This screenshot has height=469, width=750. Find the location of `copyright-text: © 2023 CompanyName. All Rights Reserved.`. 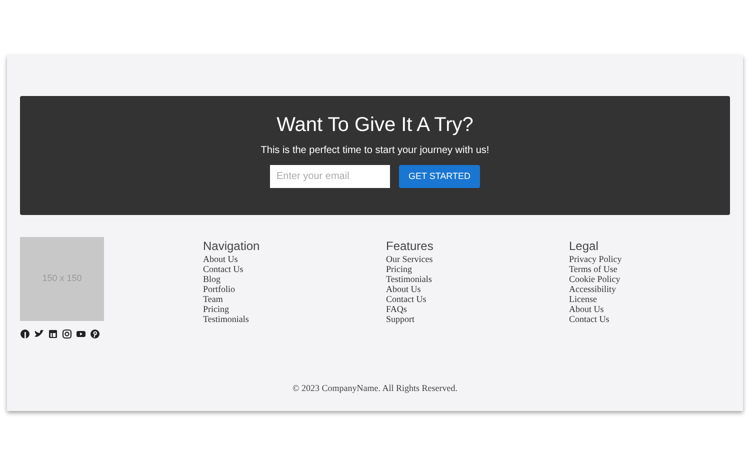

copyright-text: © 2023 CompanyName. All Rights Reserved. is located at coordinates (375, 388).